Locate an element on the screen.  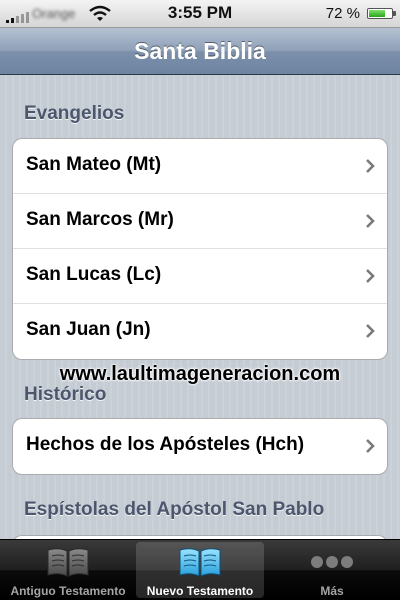
more-dots-icon is located at coordinates (332, 562).